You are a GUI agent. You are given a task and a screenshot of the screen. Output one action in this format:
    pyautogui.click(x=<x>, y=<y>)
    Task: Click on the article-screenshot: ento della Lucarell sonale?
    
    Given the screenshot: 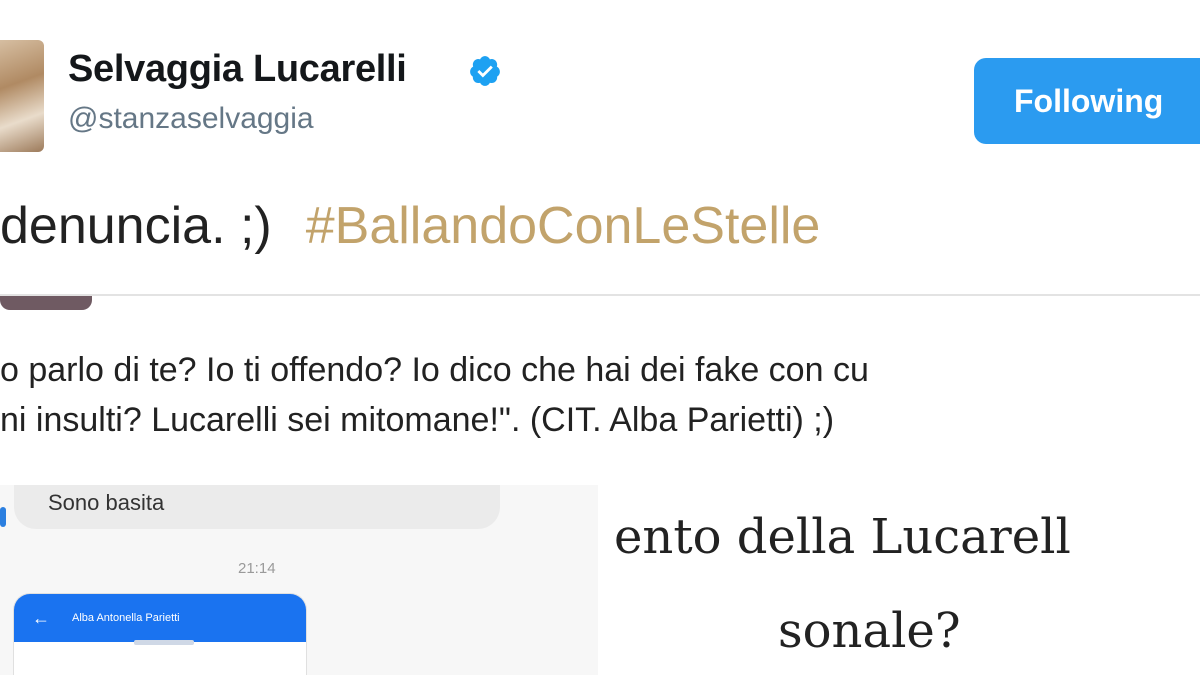 What is the action you would take?
    pyautogui.click(x=904, y=580)
    